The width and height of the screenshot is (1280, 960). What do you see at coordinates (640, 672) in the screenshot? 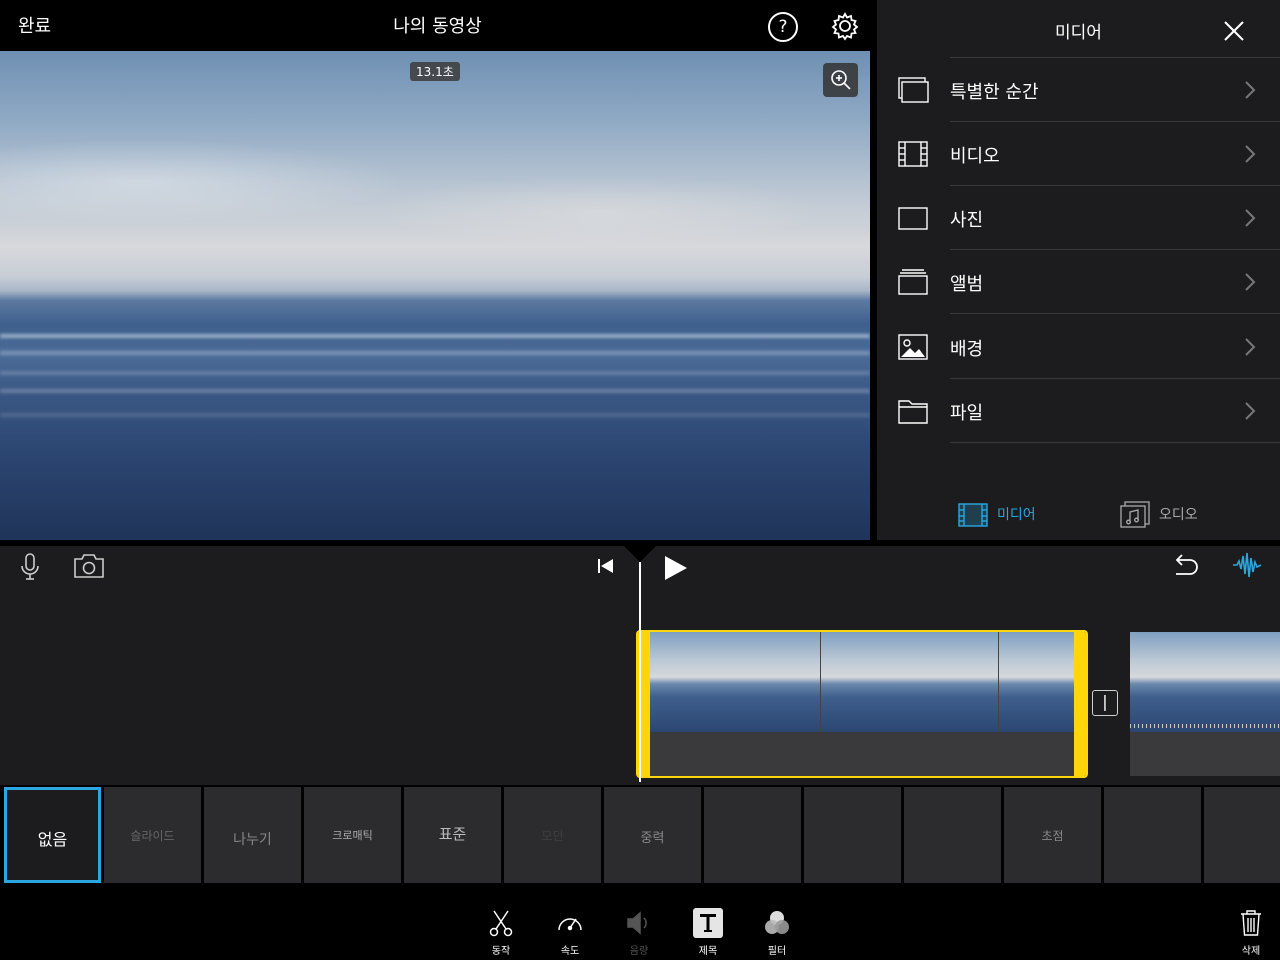
I see `playhead` at bounding box center [640, 672].